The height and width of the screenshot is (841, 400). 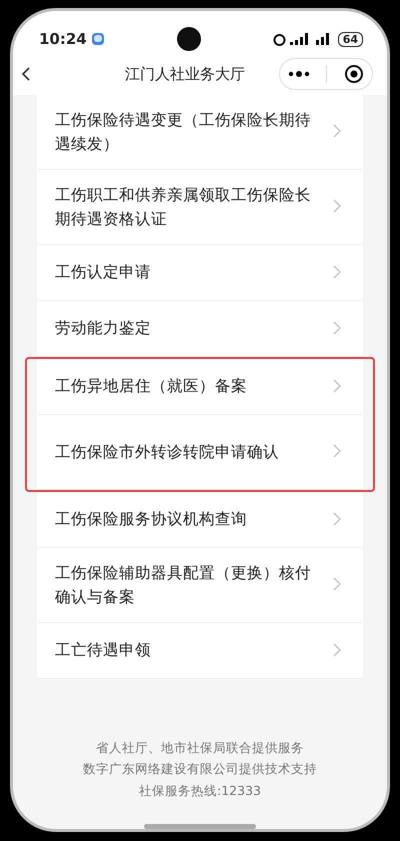 What do you see at coordinates (279, 39) in the screenshot?
I see `alarm-icon` at bounding box center [279, 39].